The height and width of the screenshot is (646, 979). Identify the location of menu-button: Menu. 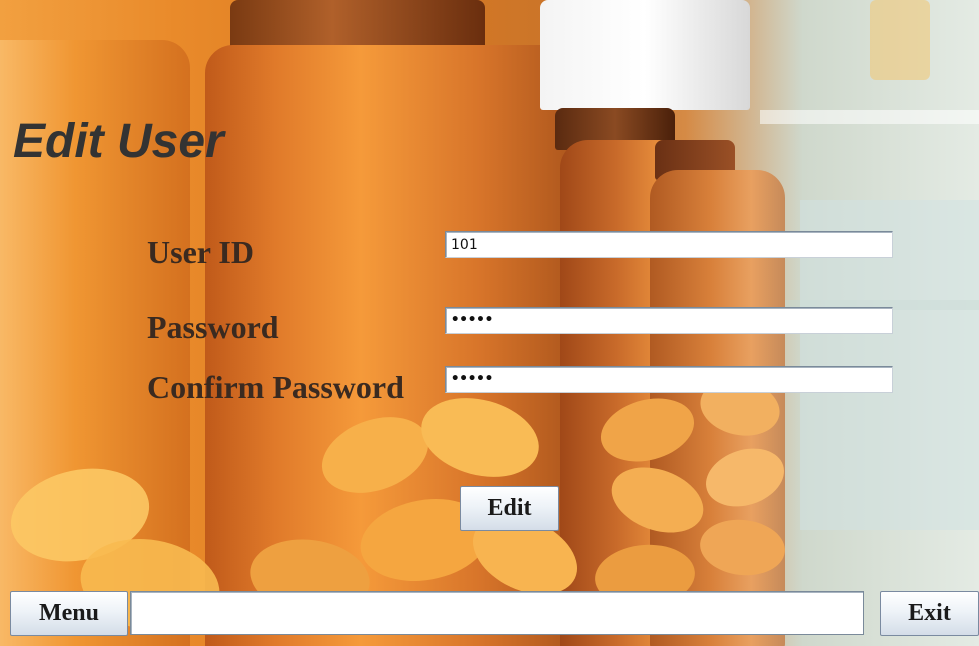
(69, 613).